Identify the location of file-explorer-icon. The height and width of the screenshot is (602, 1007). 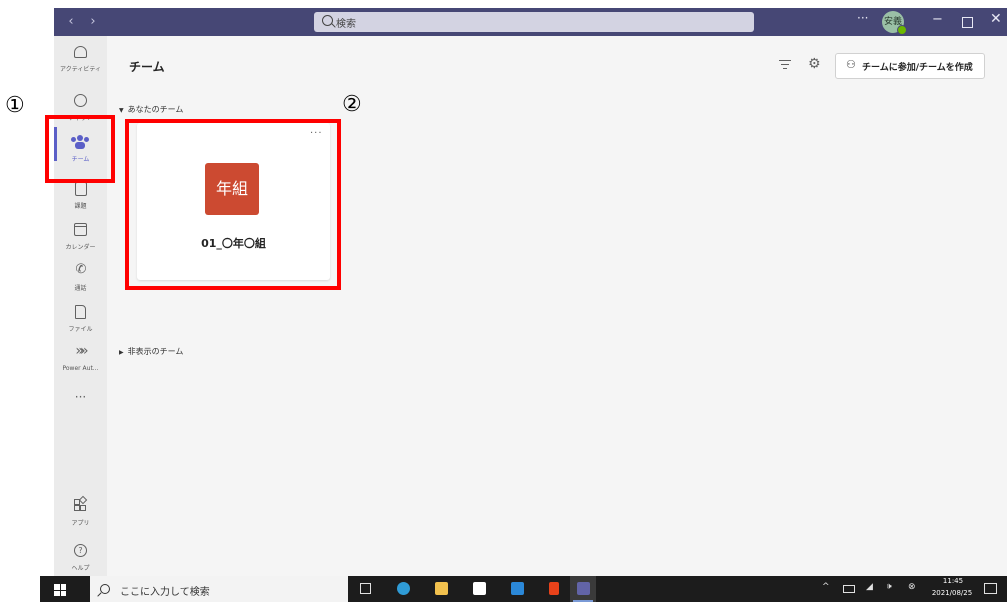
(441, 589).